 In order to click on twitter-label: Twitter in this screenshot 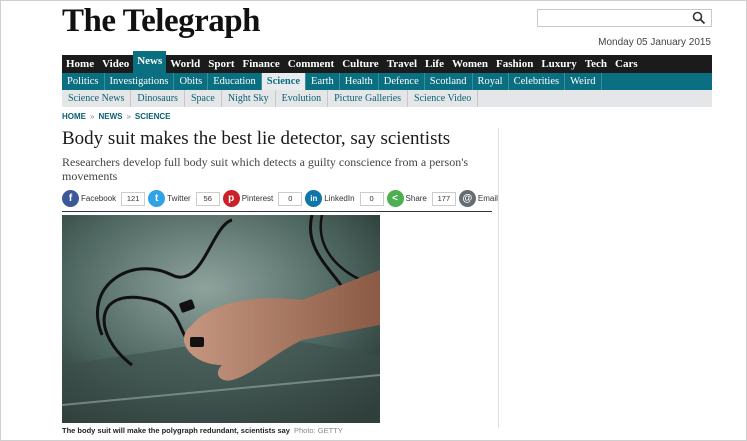, I will do `click(179, 198)`.